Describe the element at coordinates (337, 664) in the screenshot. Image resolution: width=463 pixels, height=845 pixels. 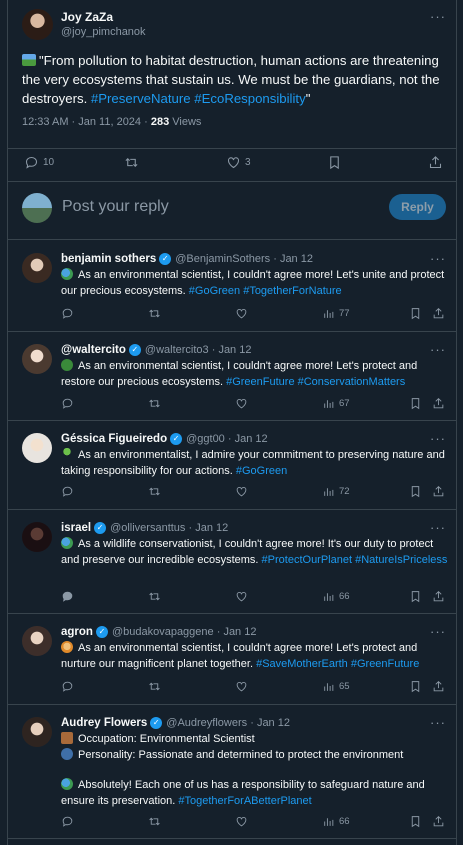
I see `hashtags: #SaveMotherEarth #GreenFuture` at that location.